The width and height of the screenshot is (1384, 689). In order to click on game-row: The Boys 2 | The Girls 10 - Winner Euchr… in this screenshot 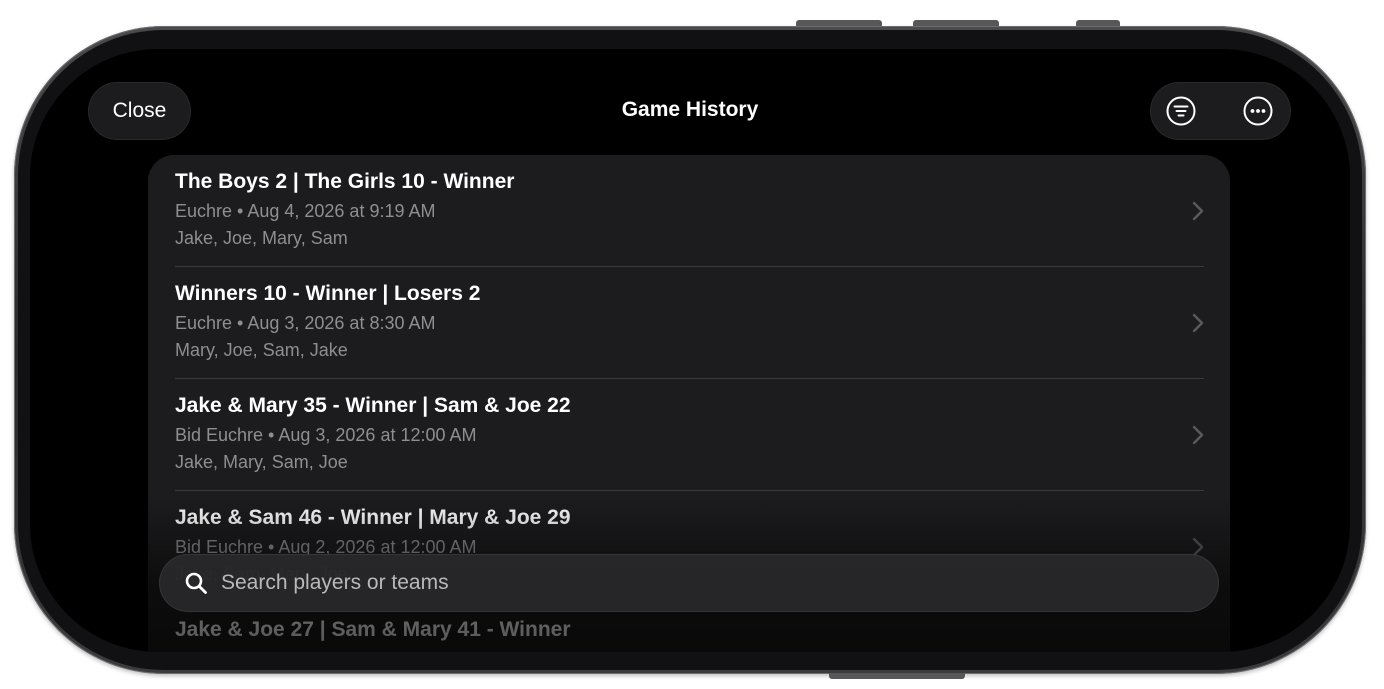, I will do `click(689, 211)`.